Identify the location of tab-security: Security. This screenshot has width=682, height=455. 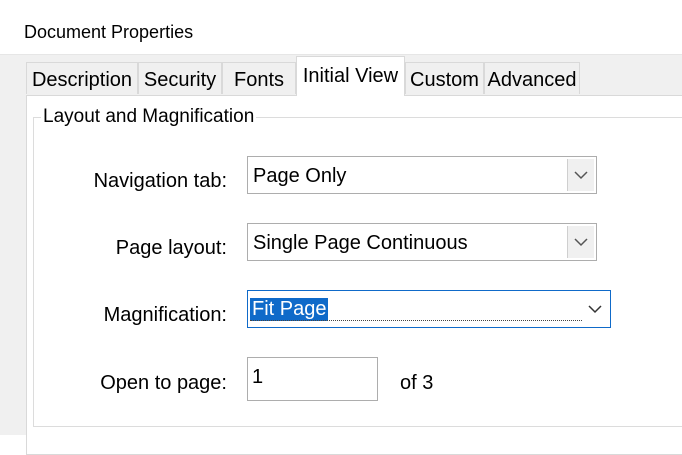
(180, 78).